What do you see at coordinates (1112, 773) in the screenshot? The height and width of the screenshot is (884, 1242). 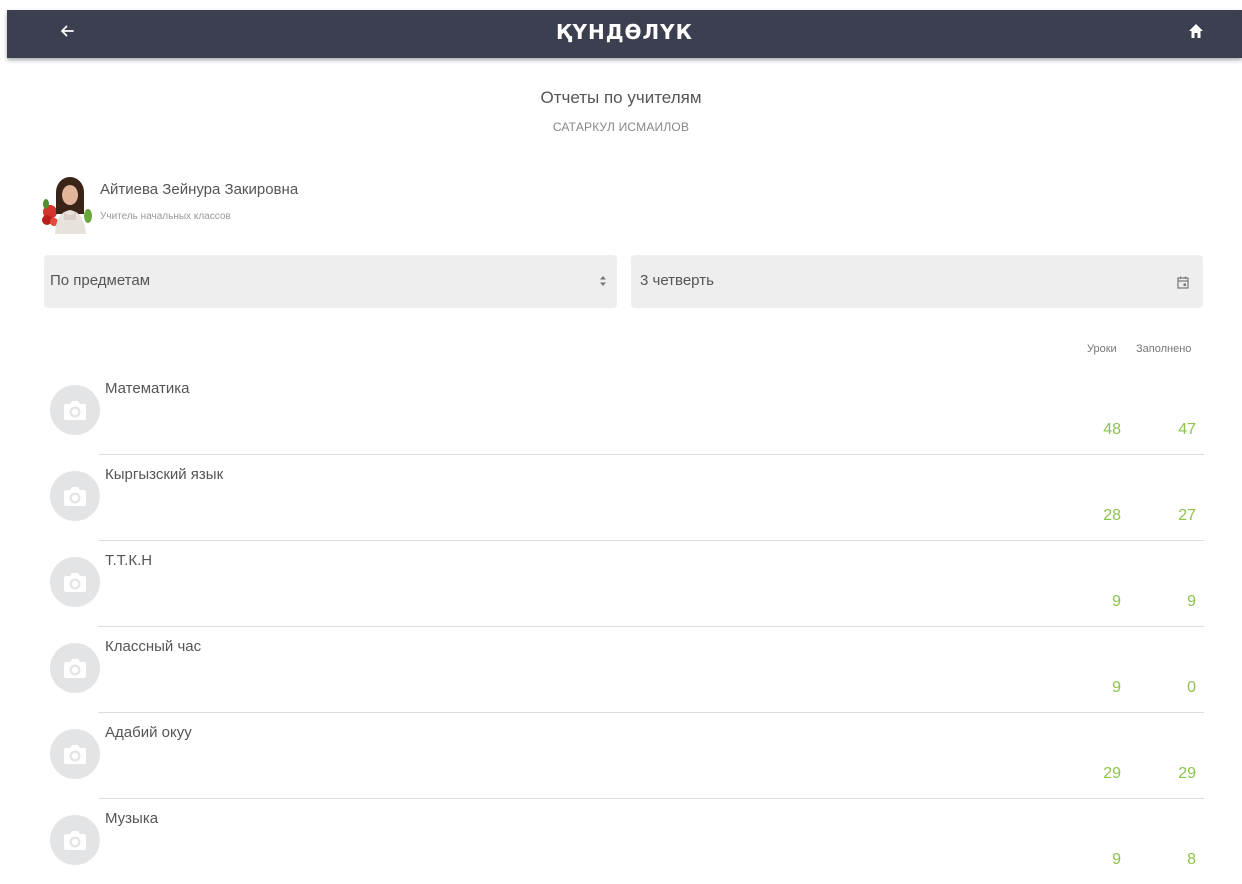 I see `lessons-count: 29` at bounding box center [1112, 773].